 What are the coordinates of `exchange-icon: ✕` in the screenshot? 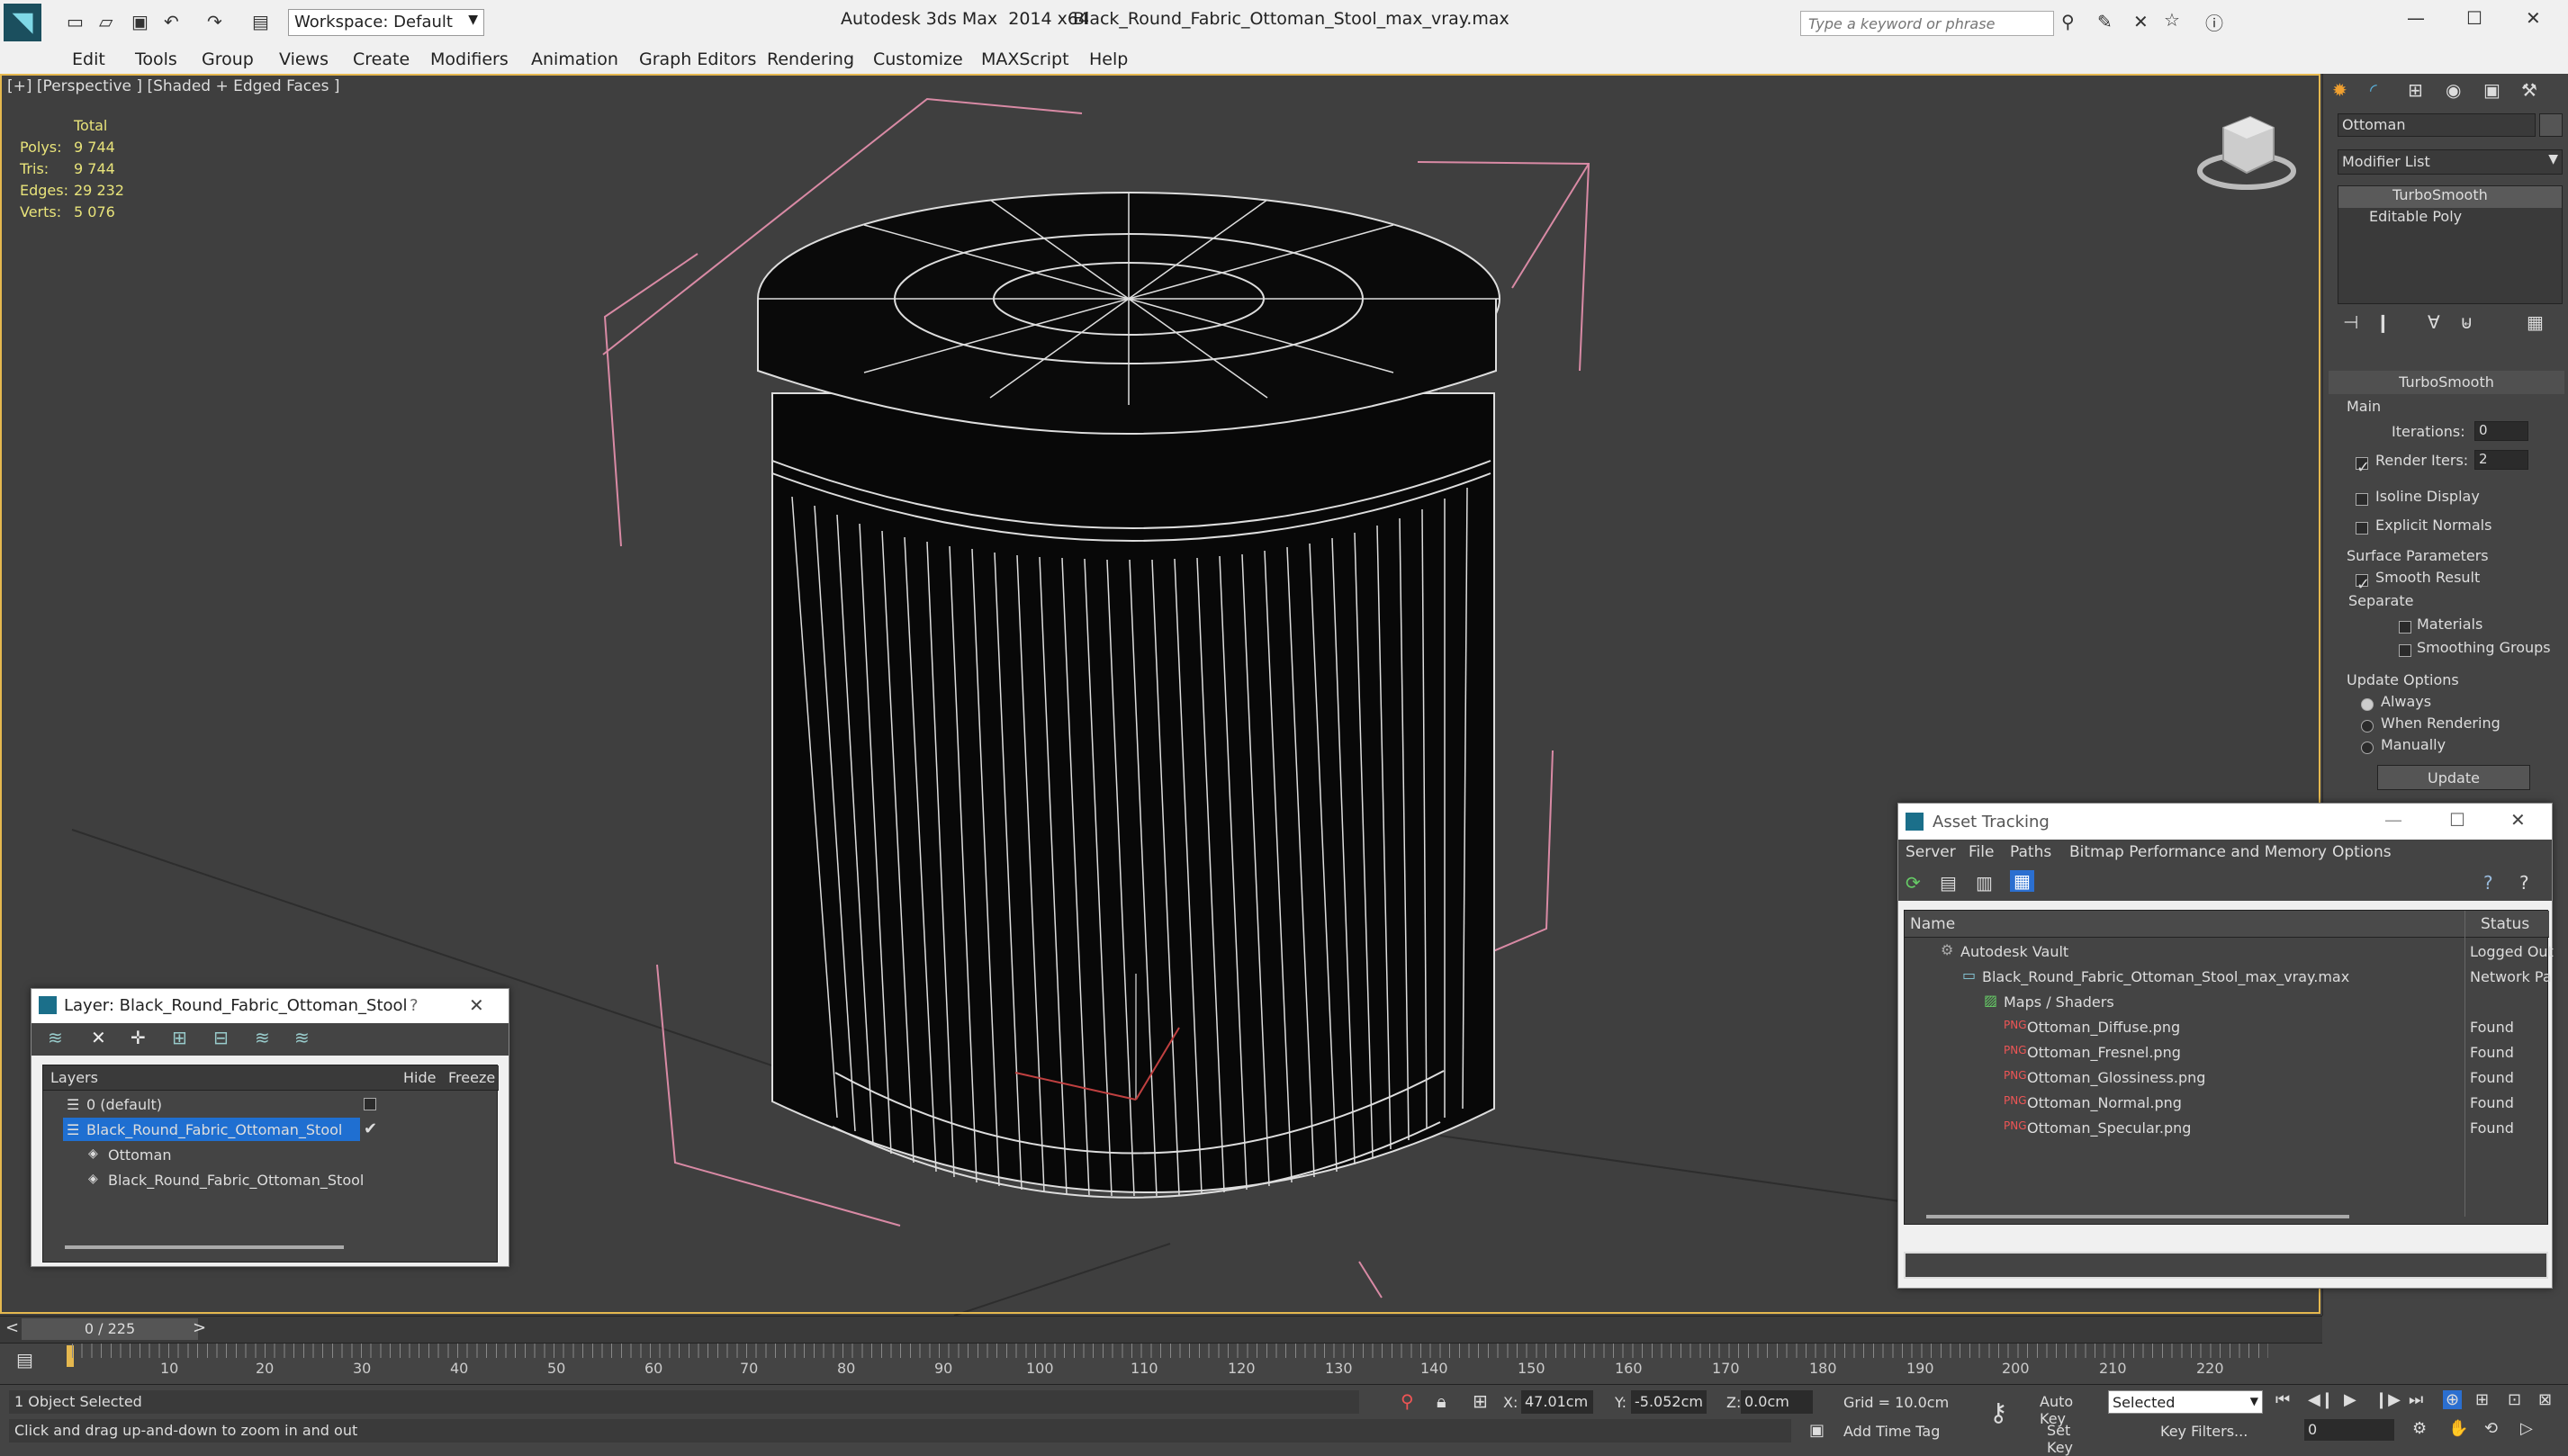 It's located at (2141, 22).